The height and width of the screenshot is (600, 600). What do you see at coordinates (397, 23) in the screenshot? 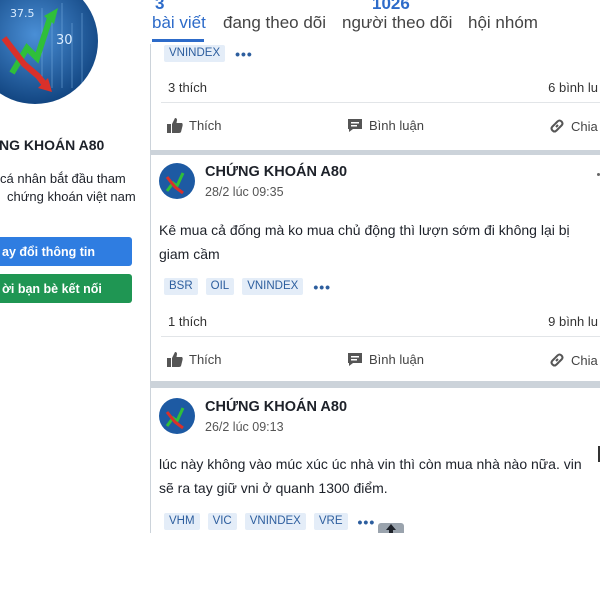
I see `tab-followers: người theo dõi` at bounding box center [397, 23].